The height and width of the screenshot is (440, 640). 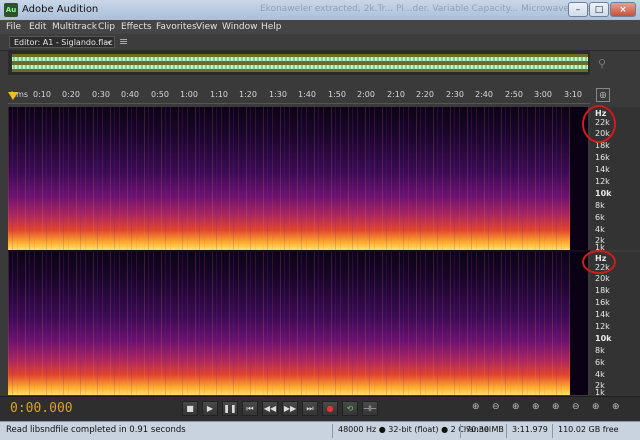 I want to click on timeline-tick: 0:40, so click(x=130, y=94).